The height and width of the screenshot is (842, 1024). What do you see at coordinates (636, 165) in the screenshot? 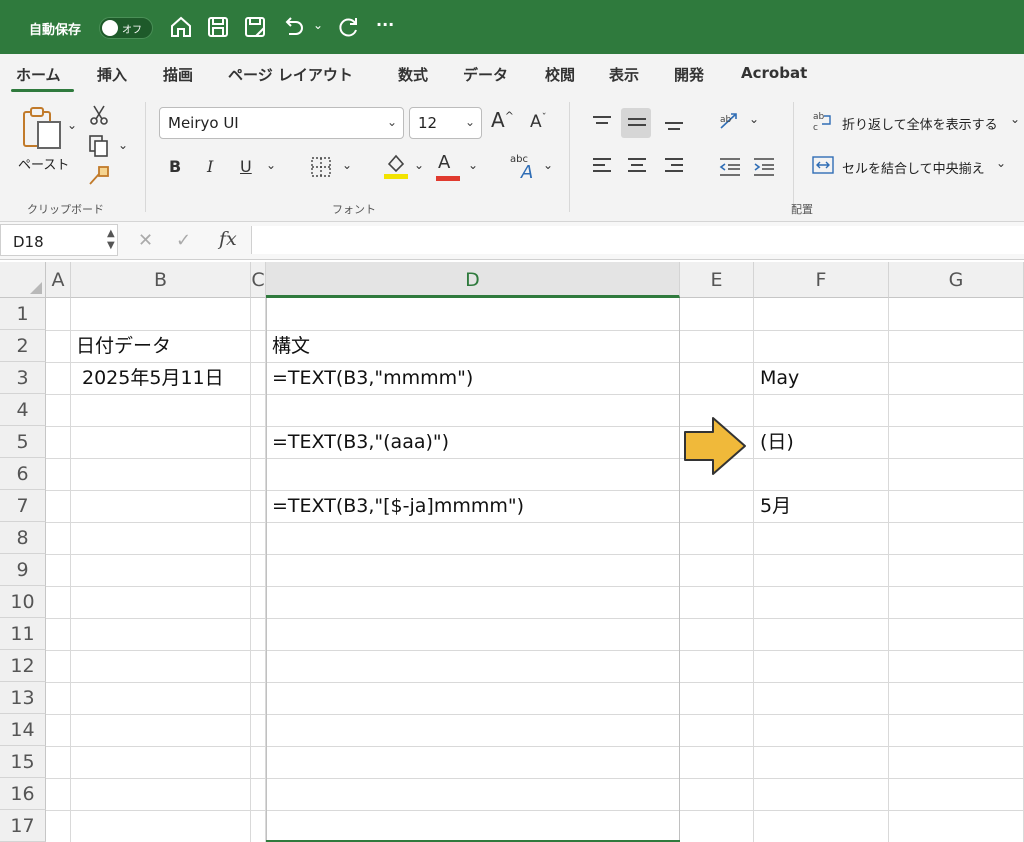
I see `align-center-button` at bounding box center [636, 165].